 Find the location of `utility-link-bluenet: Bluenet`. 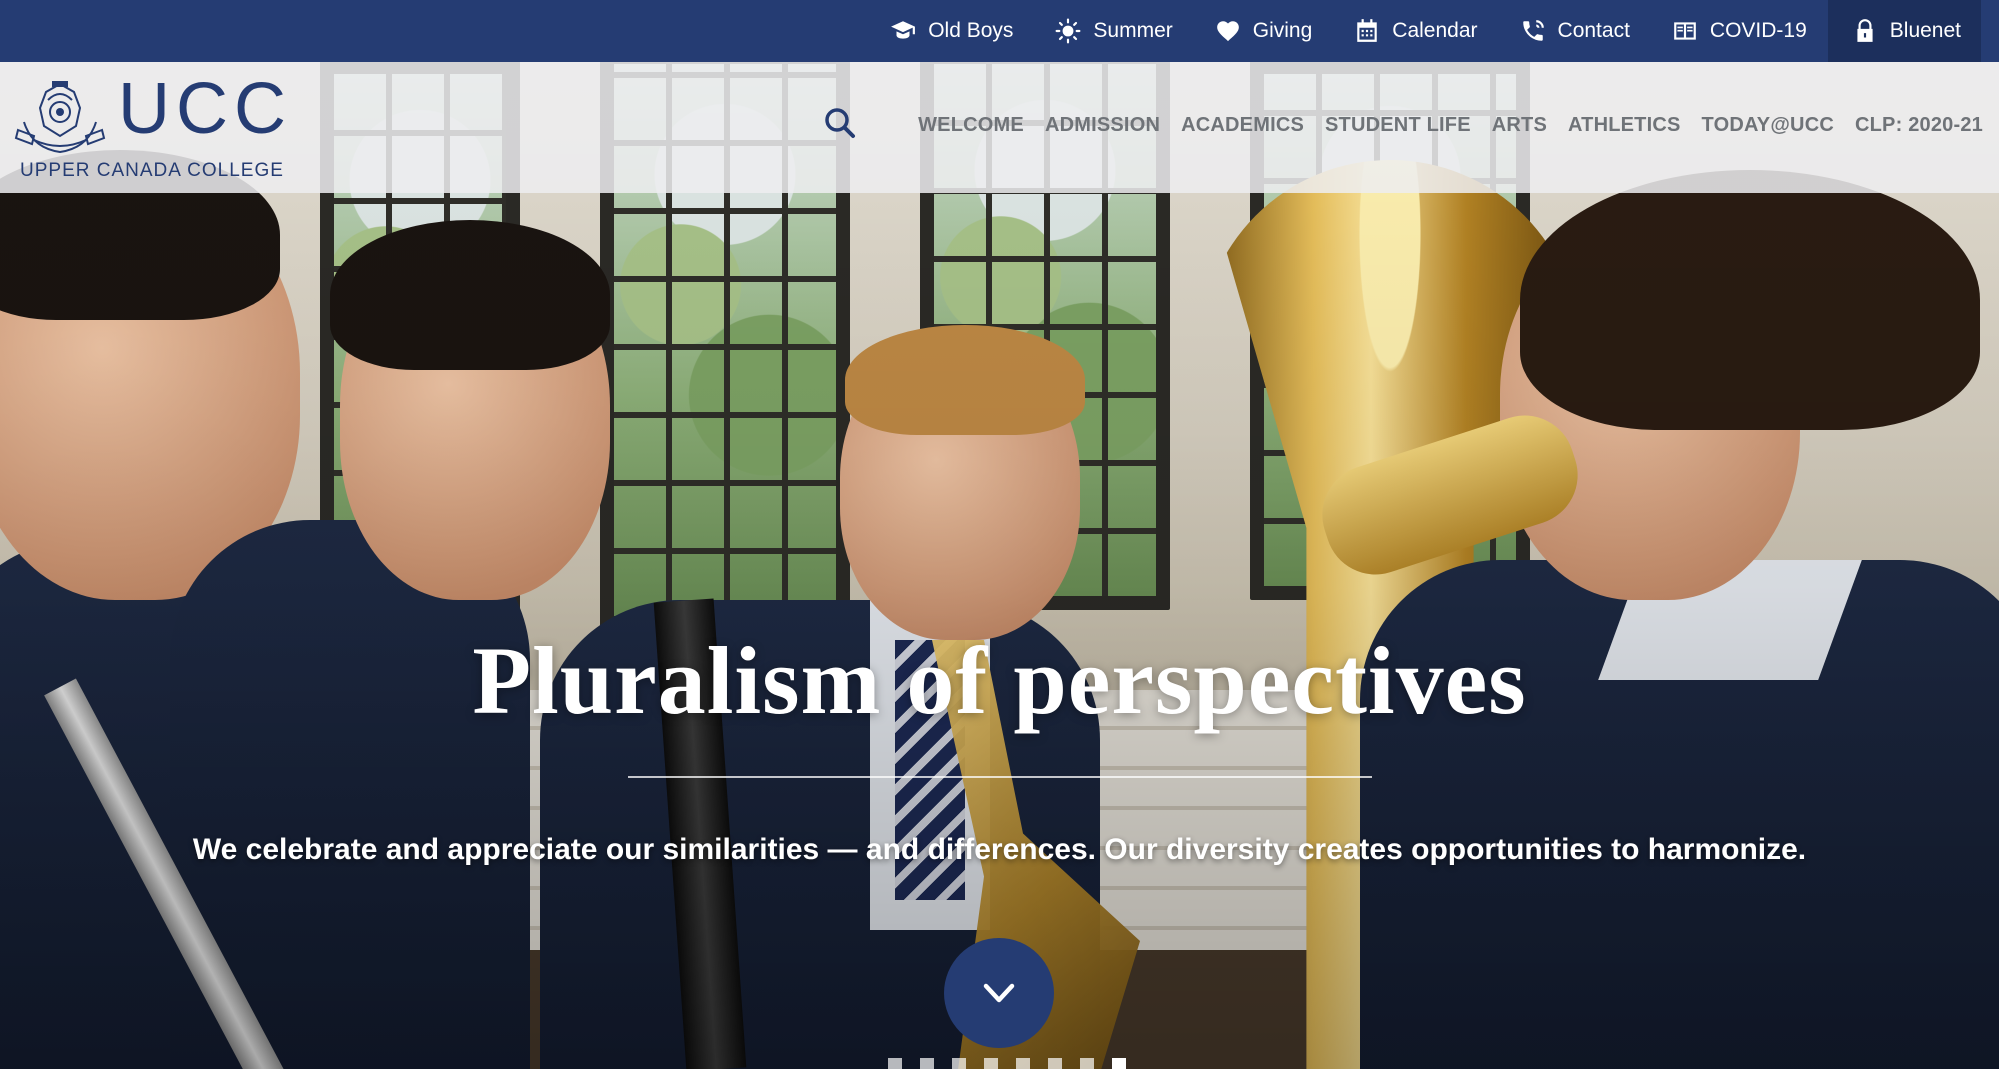

utility-link-bluenet: Bluenet is located at coordinates (1904, 31).